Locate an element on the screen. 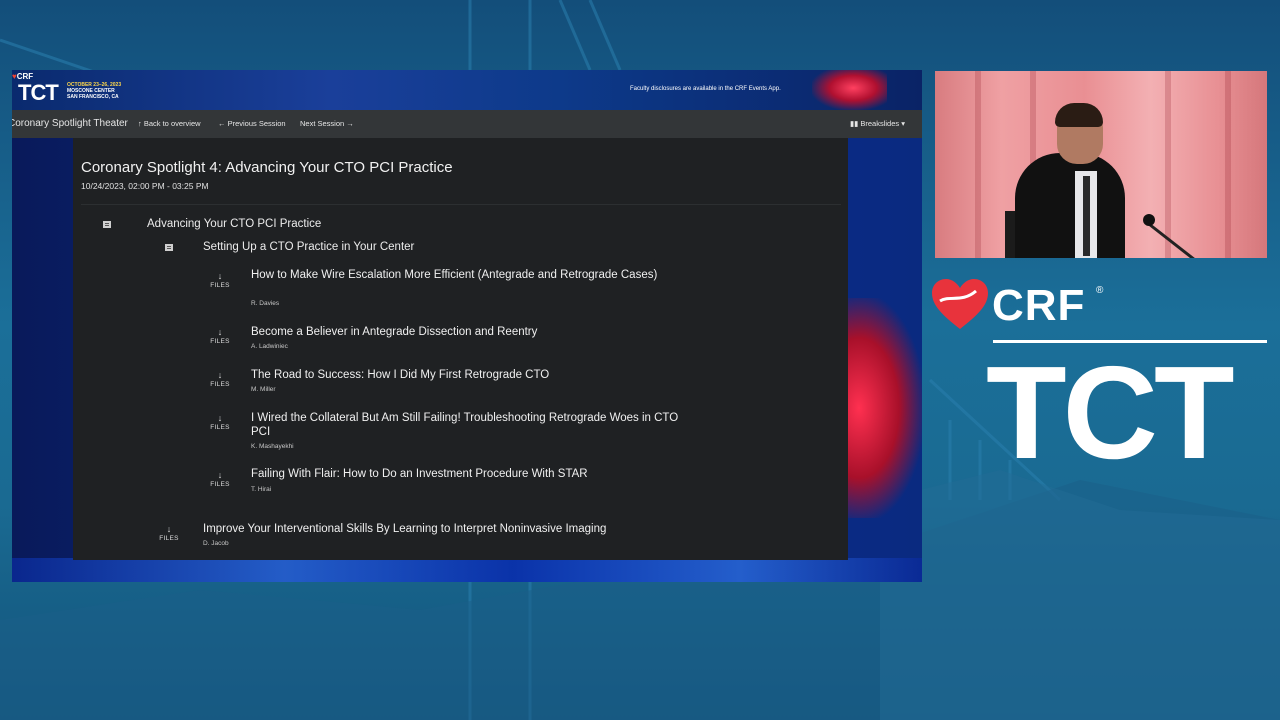  next-session-link: Next Session → is located at coordinates (327, 123).